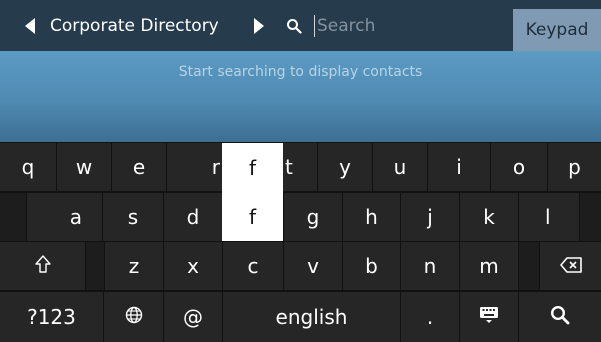 This screenshot has width=601, height=342. Describe the element at coordinates (13, 217) in the screenshot. I see `row2-left-spacer` at that location.